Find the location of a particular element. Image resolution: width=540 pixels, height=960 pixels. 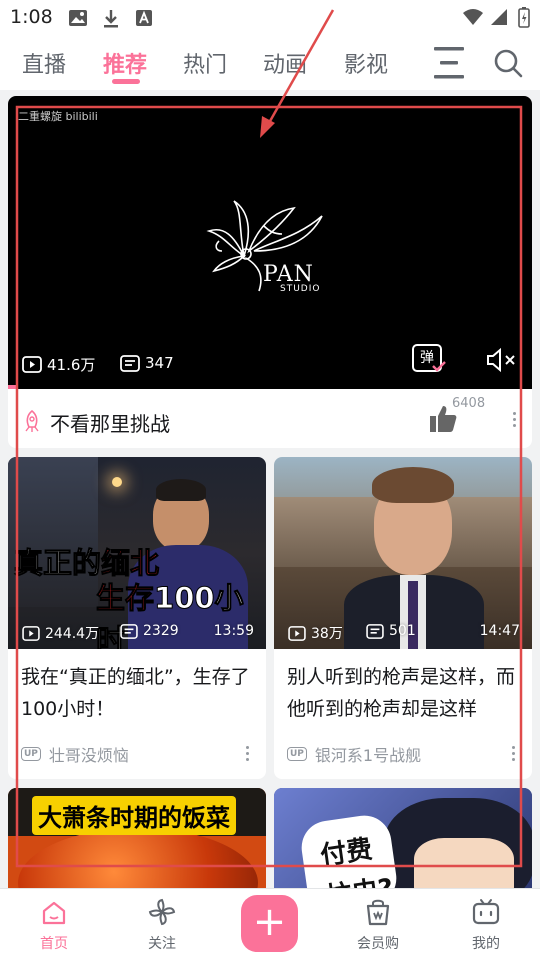

nav-mine: 我的 is located at coordinates (486, 924).